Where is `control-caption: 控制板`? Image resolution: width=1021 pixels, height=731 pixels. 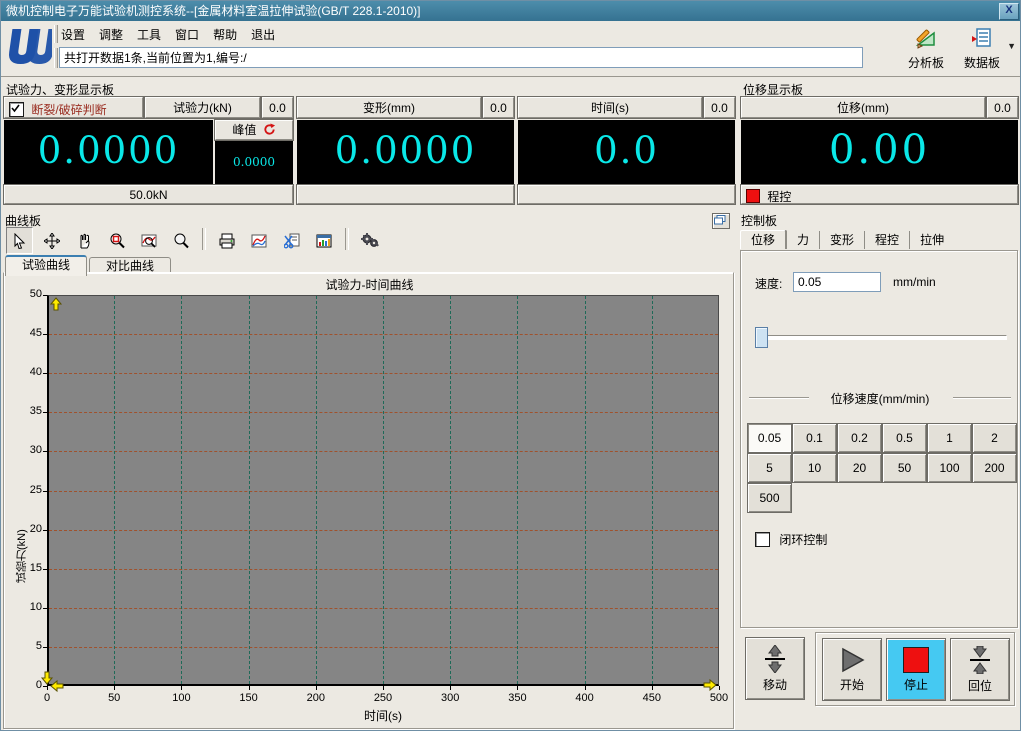 control-caption: 控制板 is located at coordinates (759, 221).